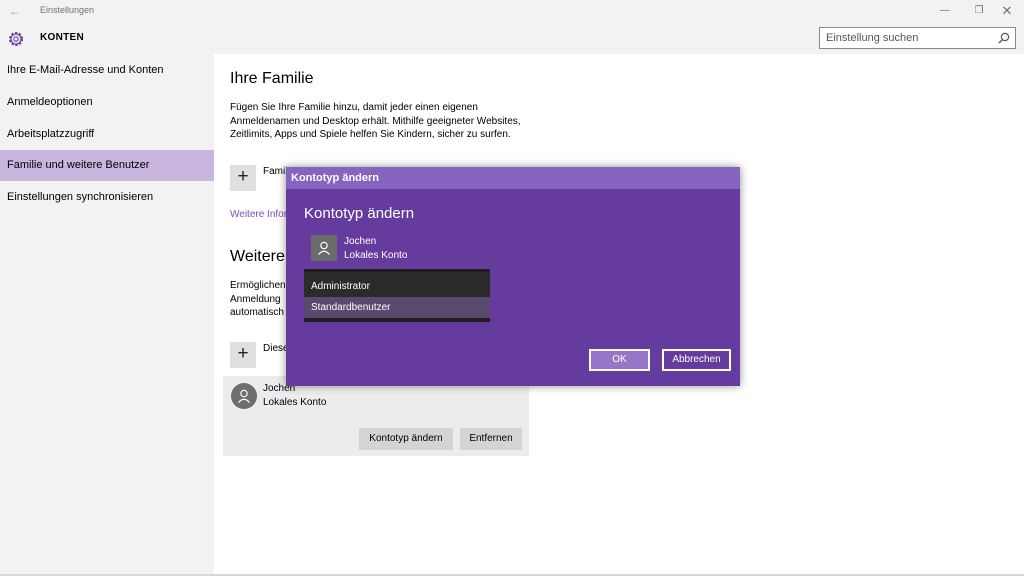 The image size is (1024, 576). I want to click on family-heading: Ihre Familie, so click(272, 78).